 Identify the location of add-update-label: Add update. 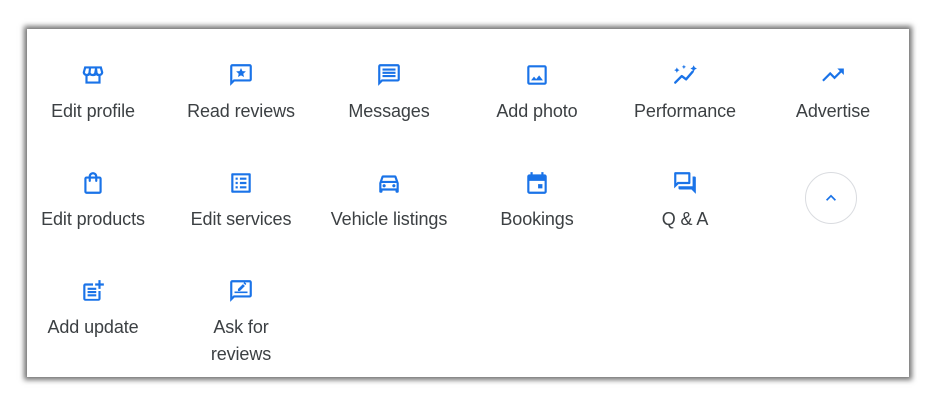
(93, 327).